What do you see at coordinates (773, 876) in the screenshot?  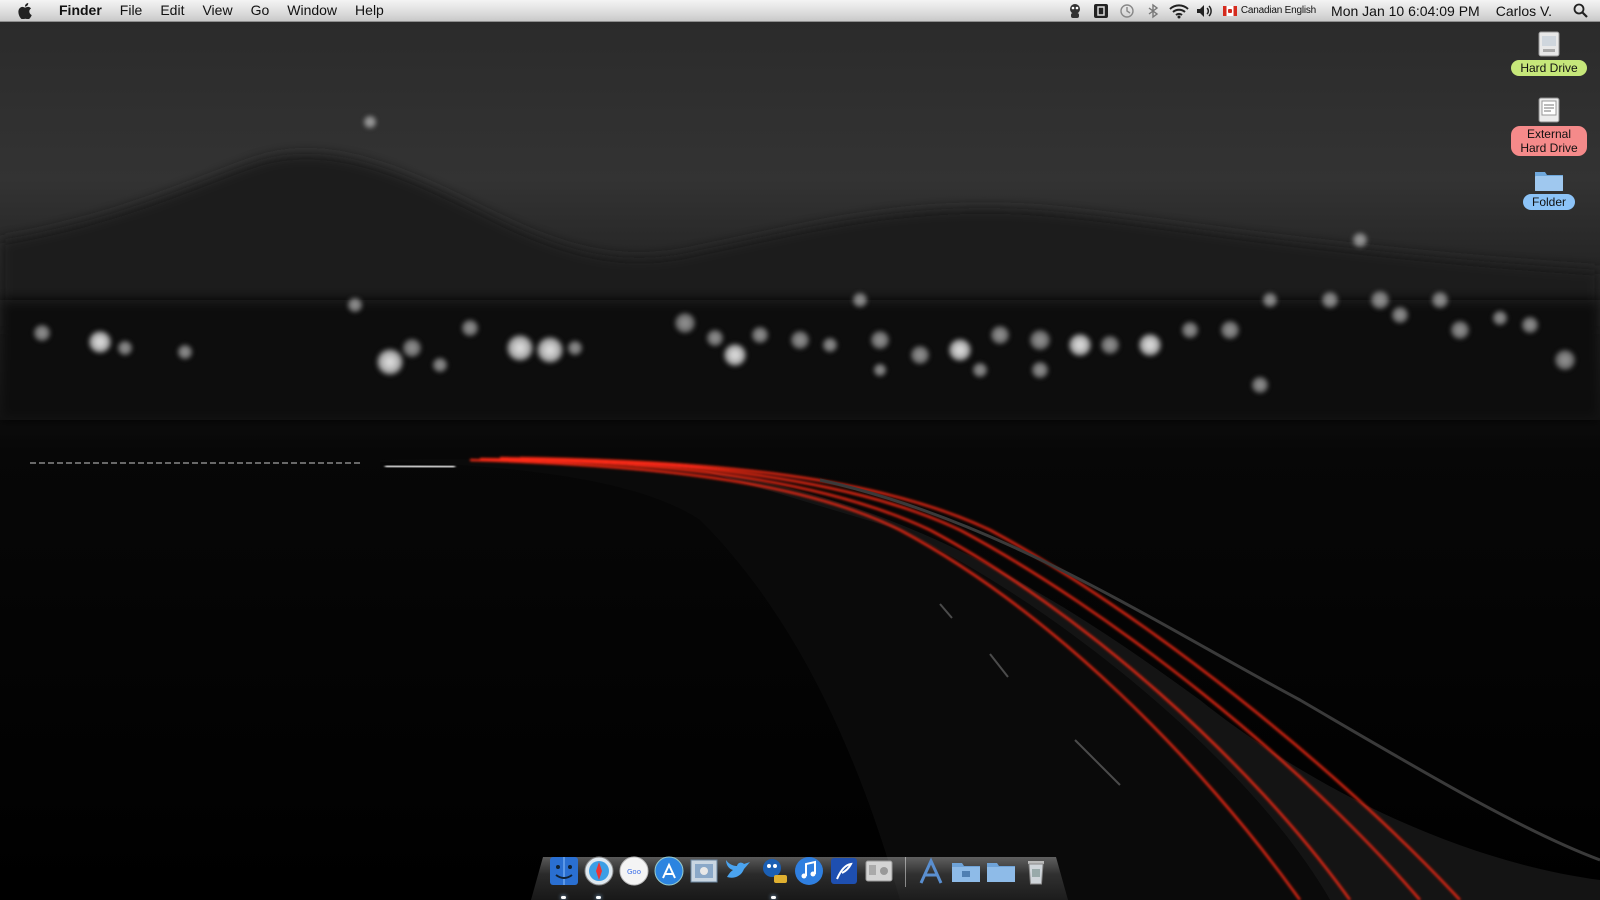 I see `ichat-icon` at bounding box center [773, 876].